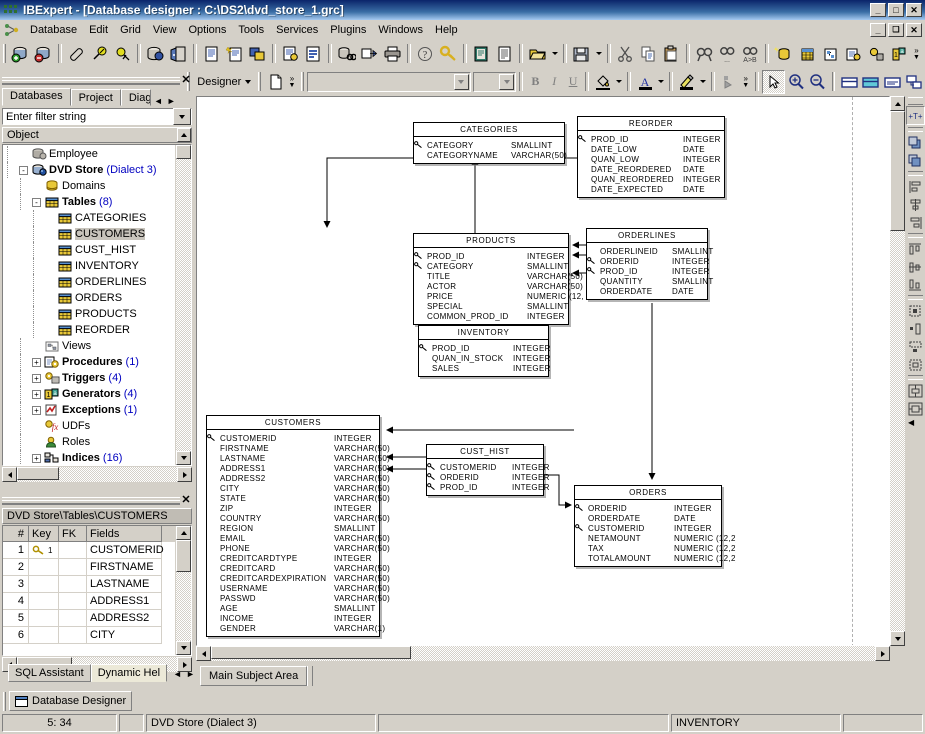 The width and height of the screenshot is (925, 734). I want to click on er-field-row: FIRSTNAME VARCHAR(50), so click(298, 448).